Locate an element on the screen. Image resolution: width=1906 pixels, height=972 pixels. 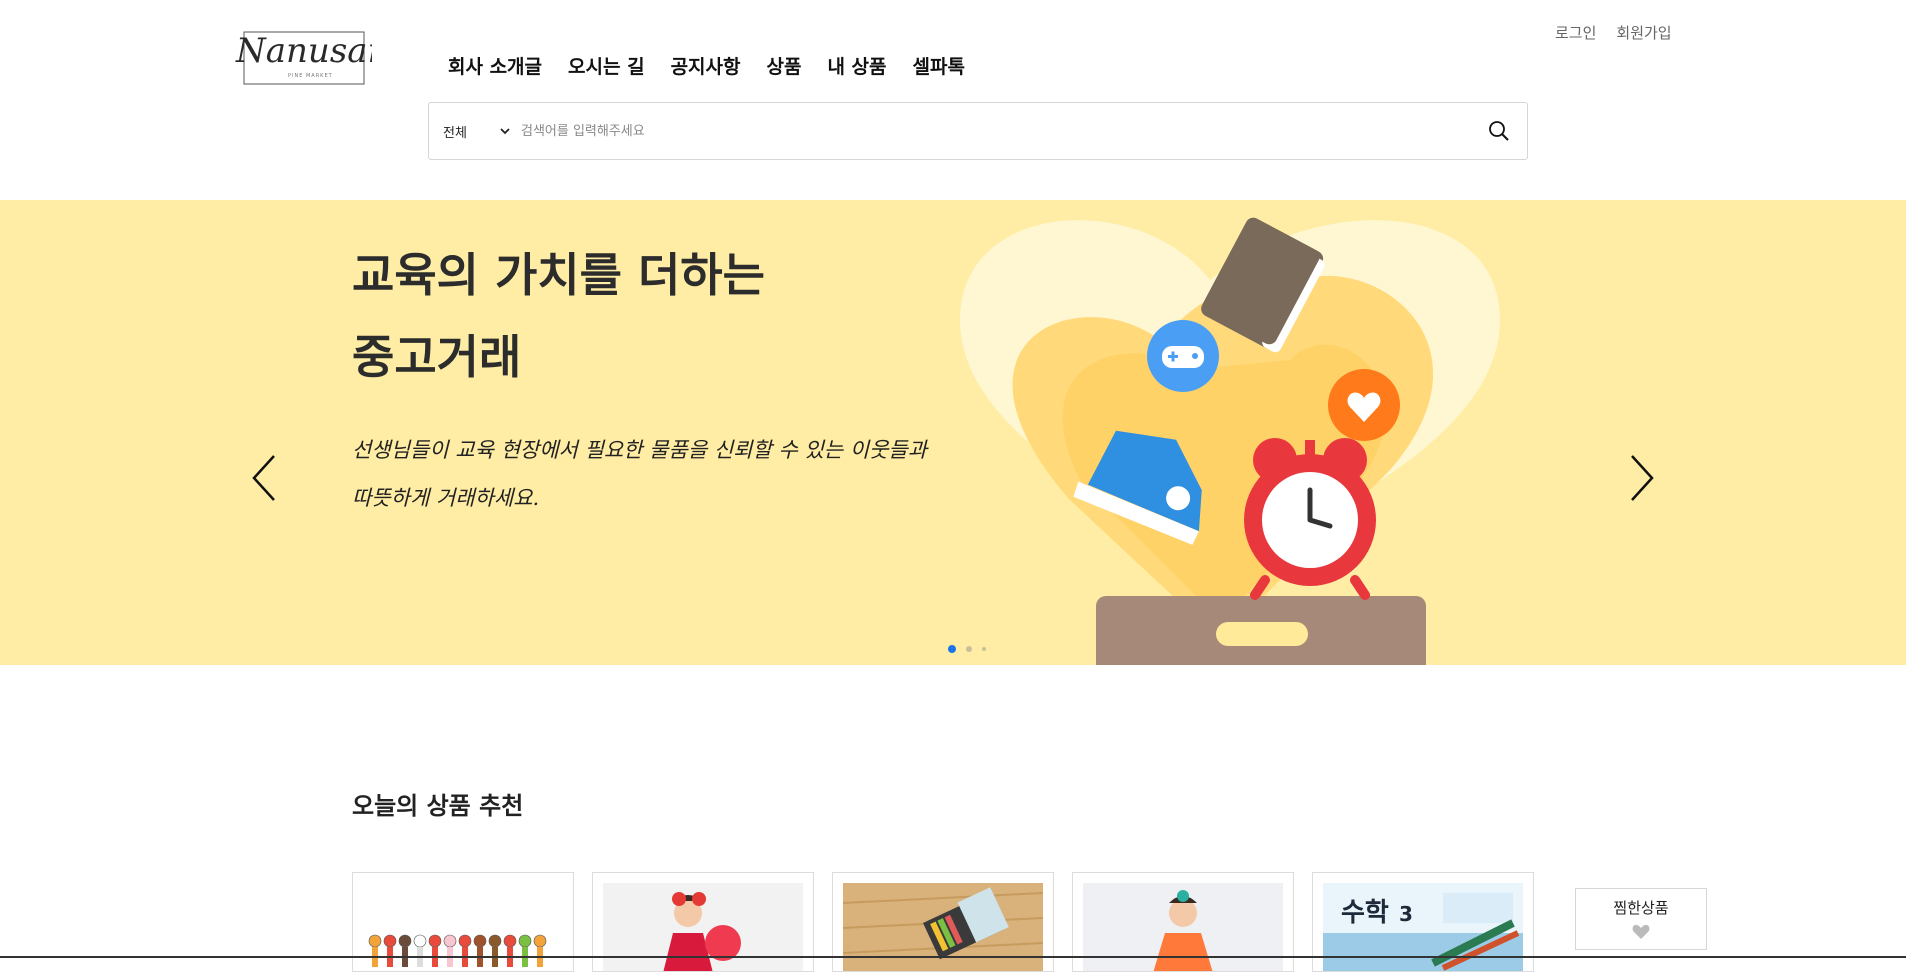
chevron-down-icon is located at coordinates (505, 131).